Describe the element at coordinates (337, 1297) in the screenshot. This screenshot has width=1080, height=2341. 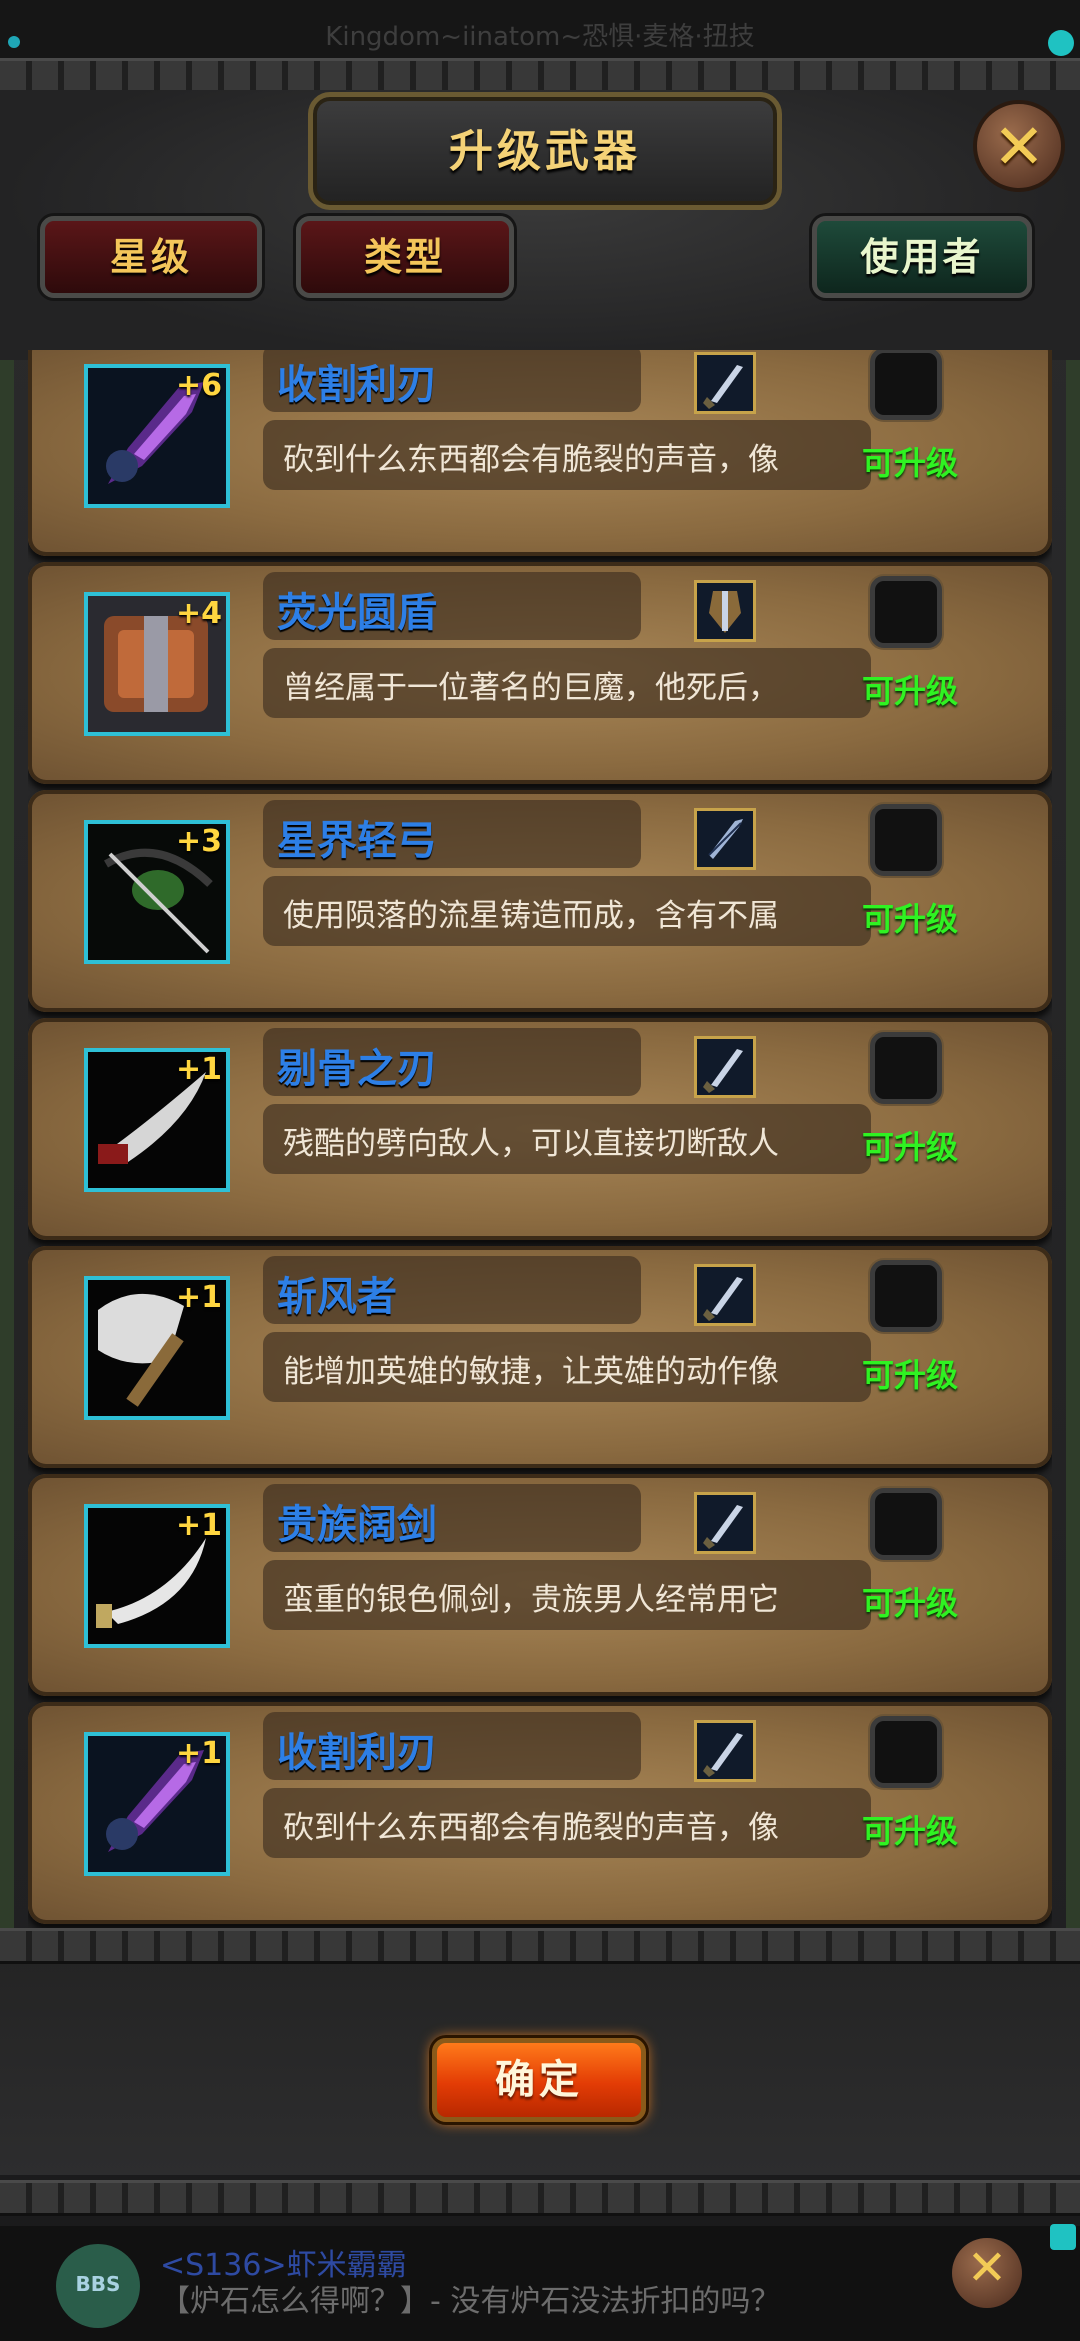
I see `item-name: 斩风者` at that location.